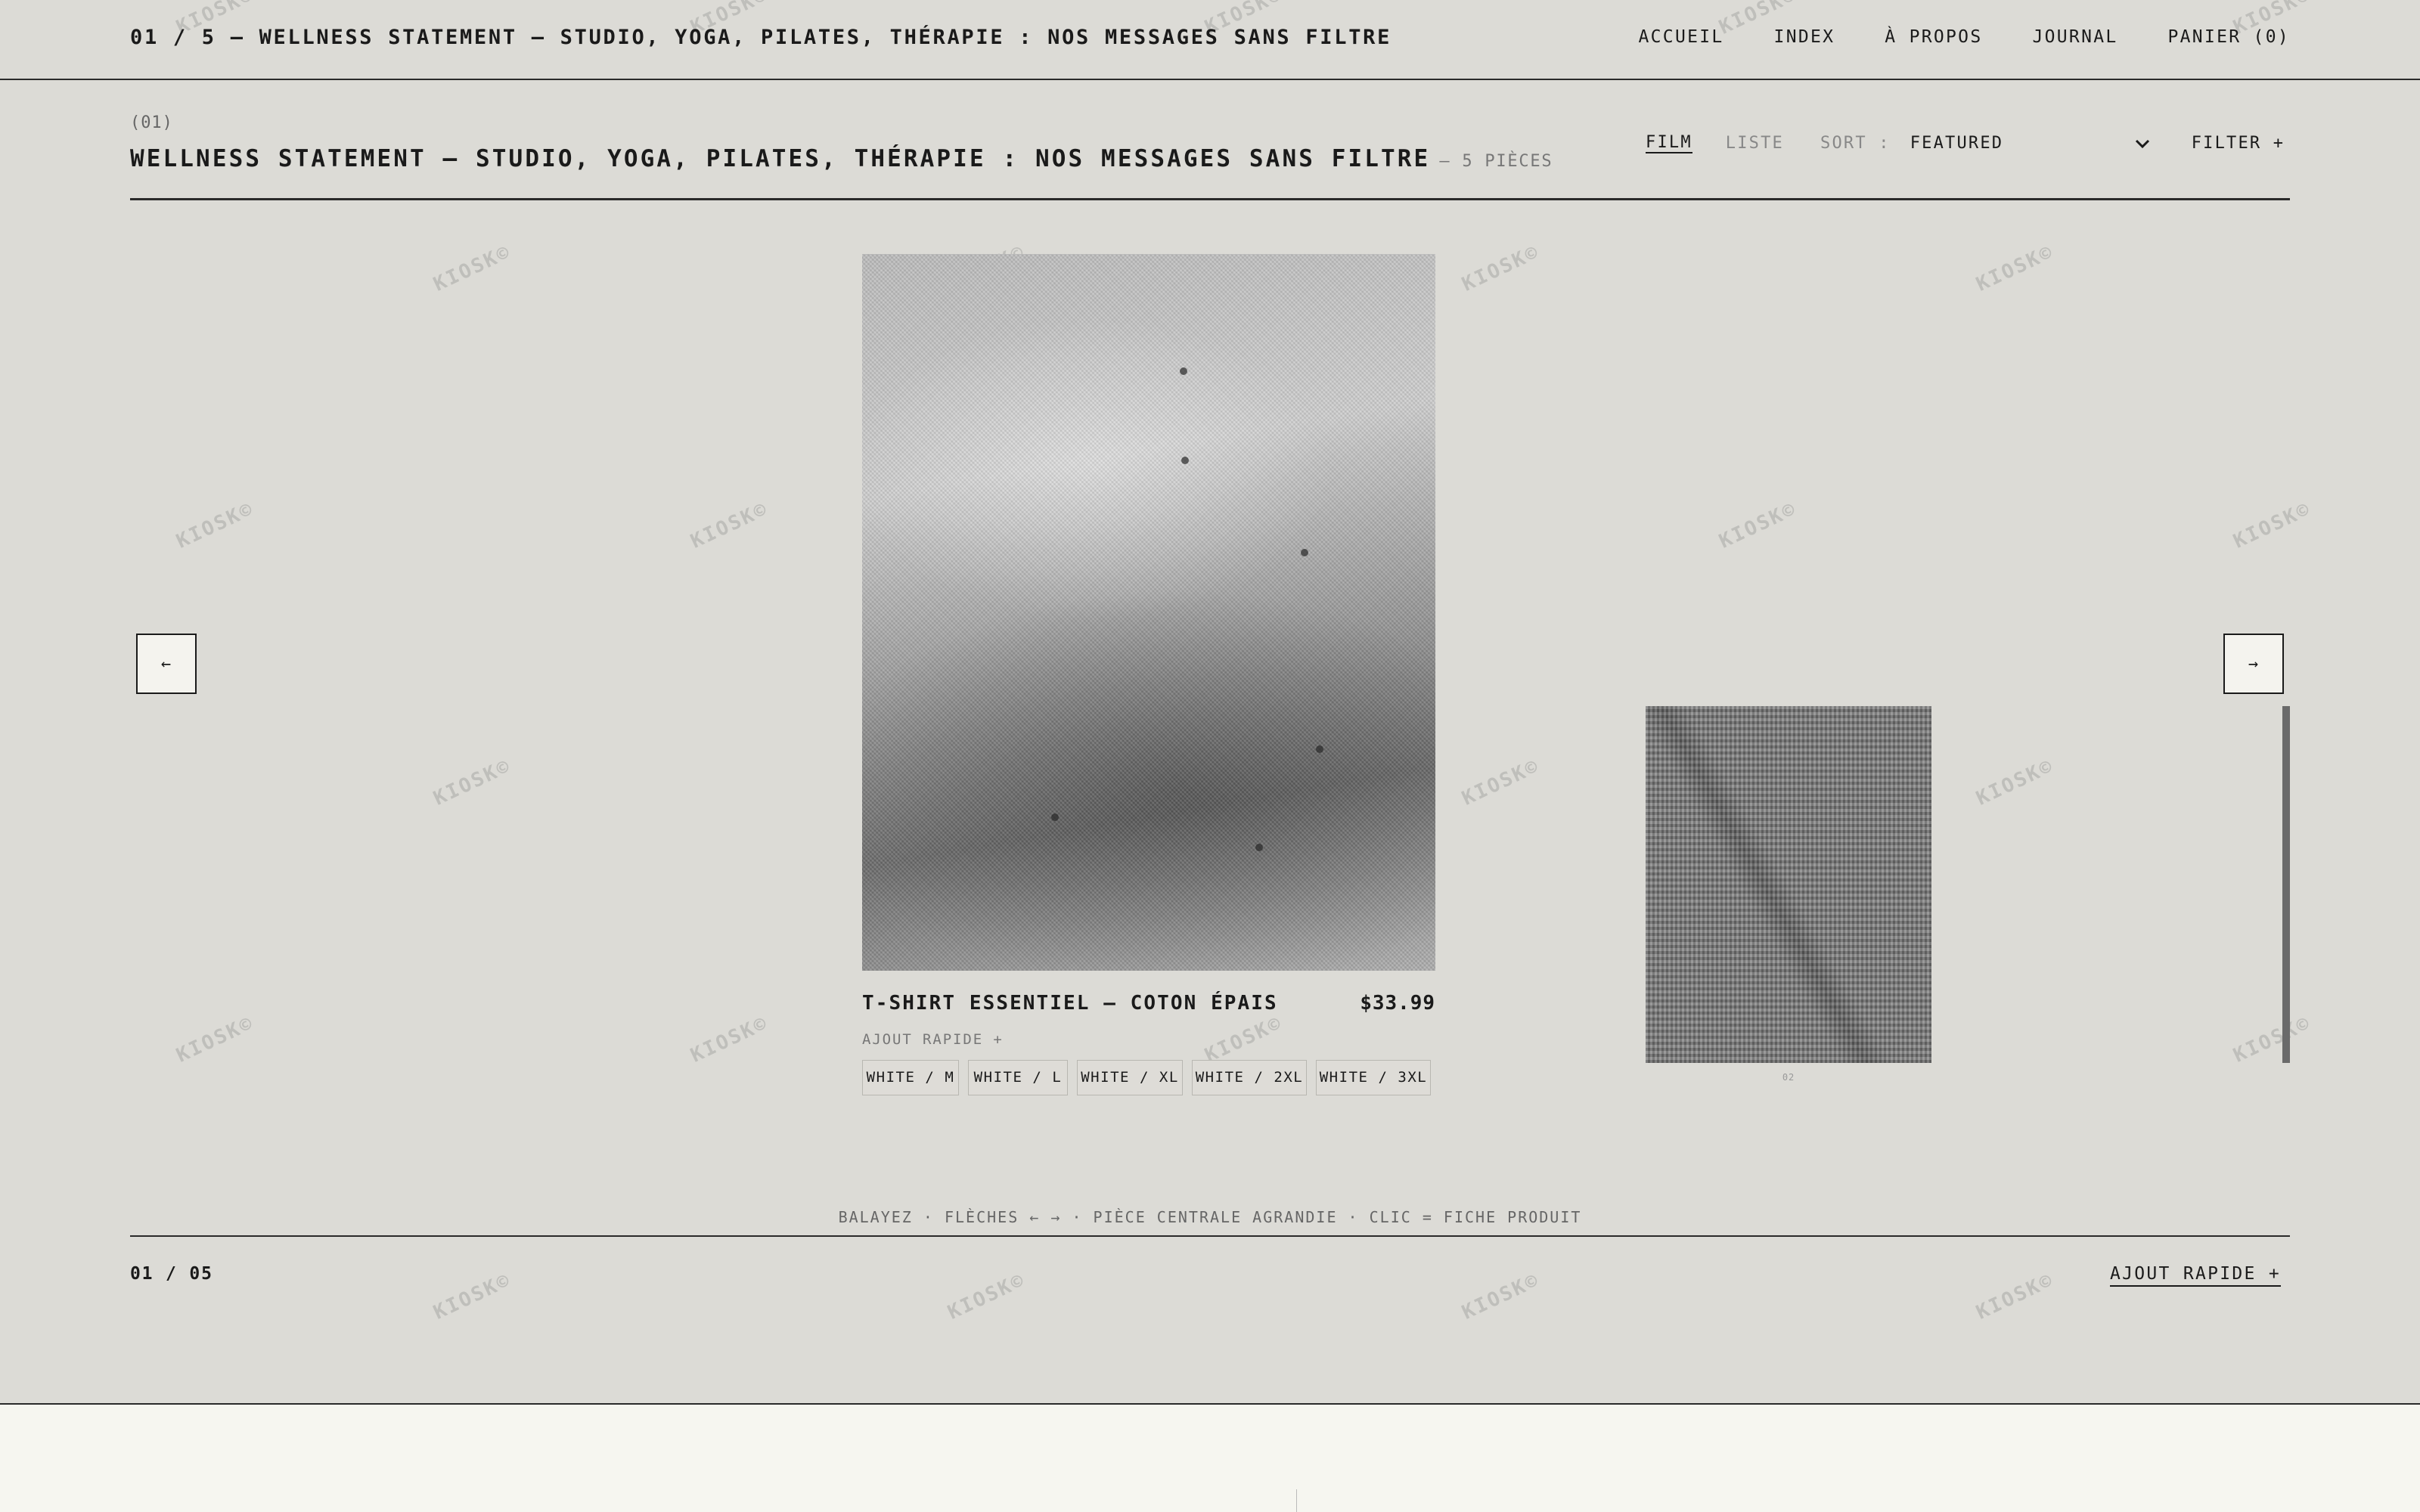 The height and width of the screenshot is (1512, 2420). Describe the element at coordinates (1933, 37) in the screenshot. I see `nav-a-propos: À PROPOS` at that location.